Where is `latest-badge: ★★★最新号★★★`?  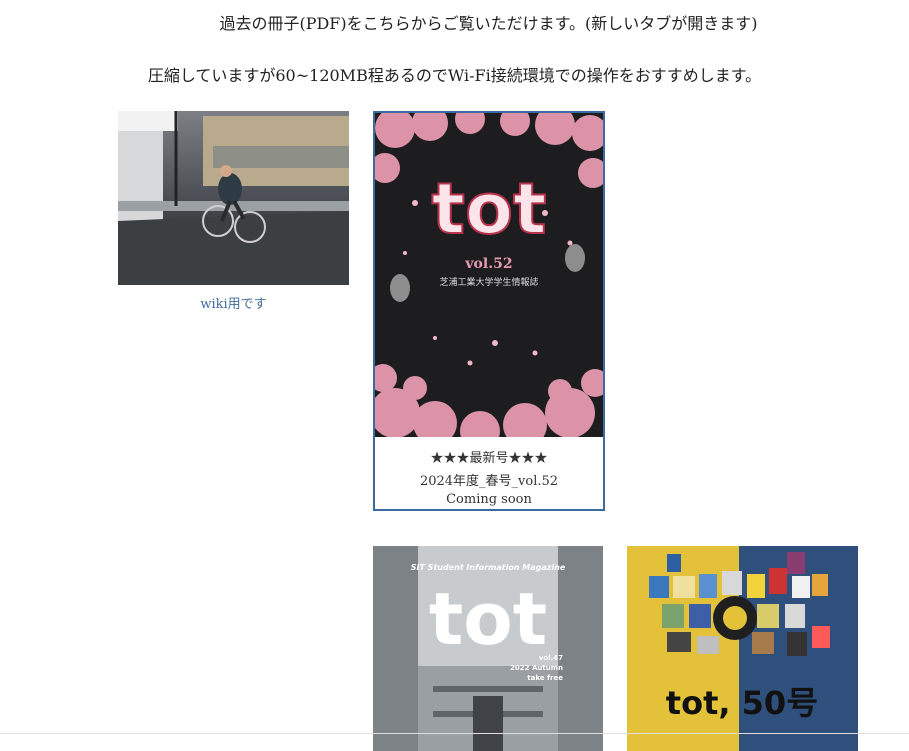 latest-badge: ★★★最新号★★★ is located at coordinates (489, 458).